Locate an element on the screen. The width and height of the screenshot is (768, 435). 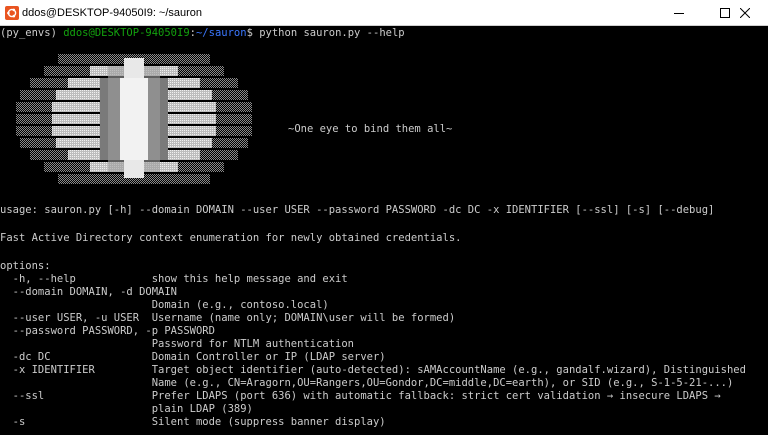
close-button is located at coordinates (745, 13).